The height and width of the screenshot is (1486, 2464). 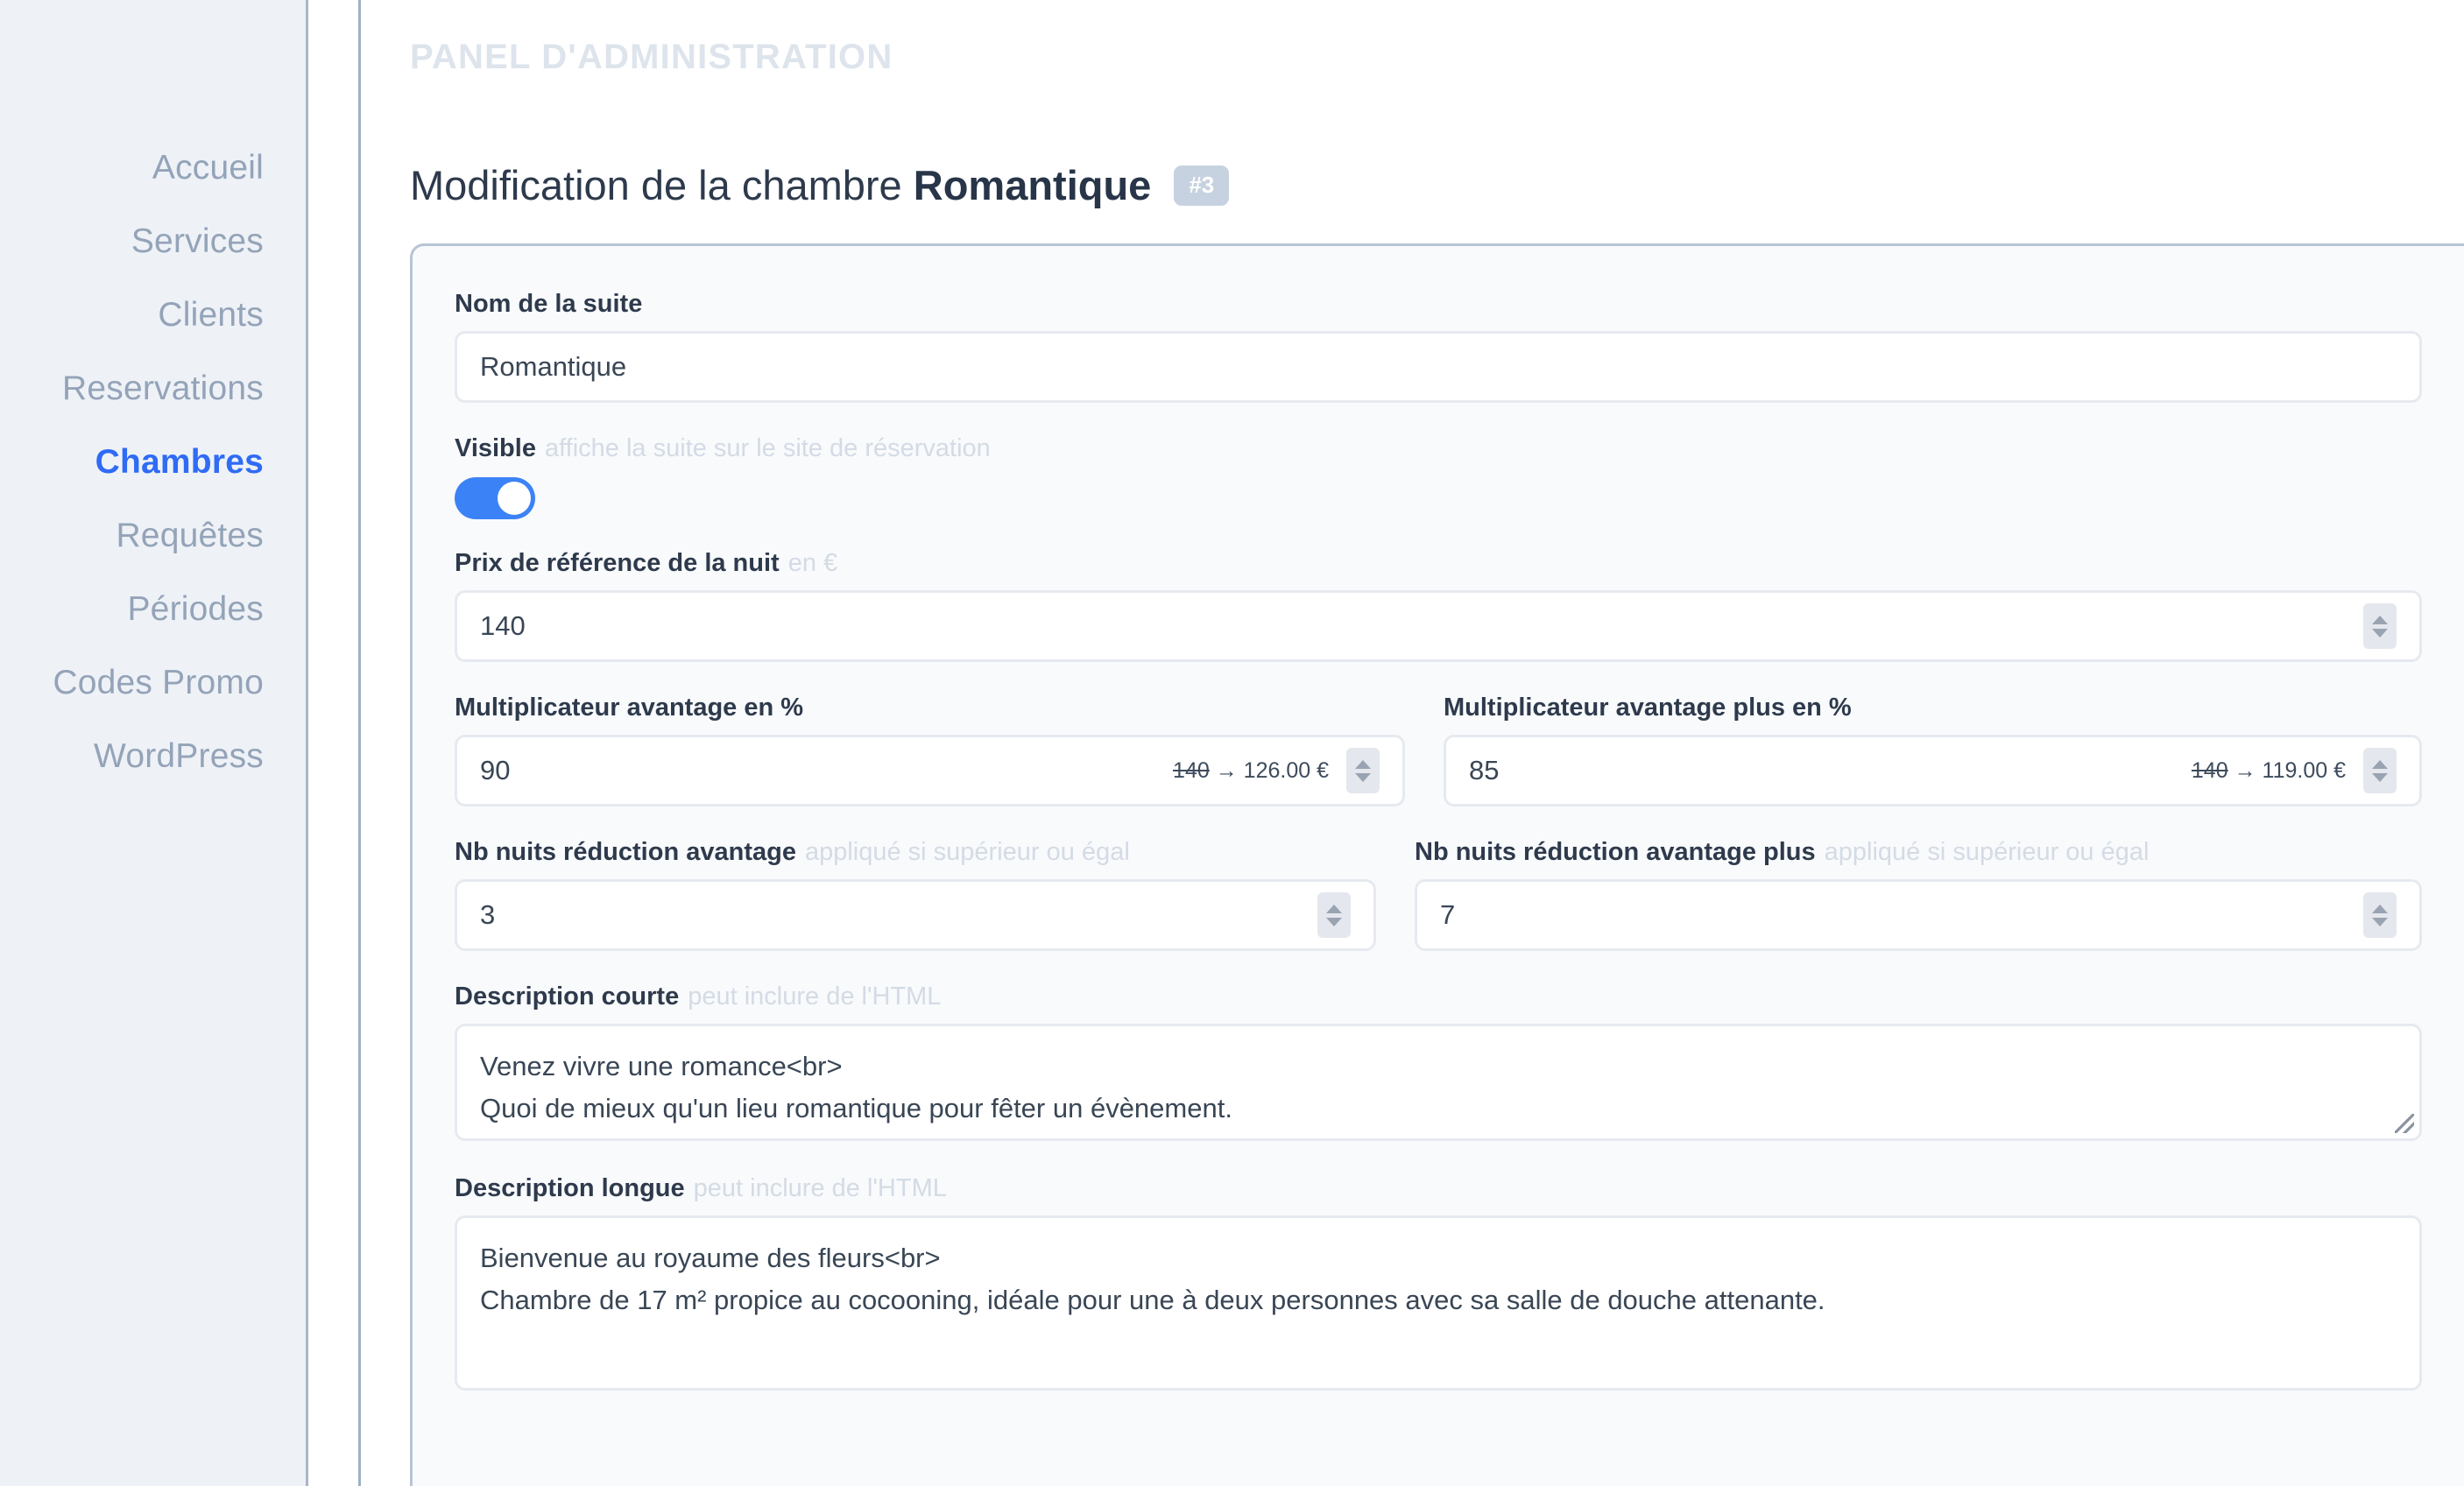 What do you see at coordinates (1286, 770) in the screenshot?
I see `new-price: 126.00 €` at bounding box center [1286, 770].